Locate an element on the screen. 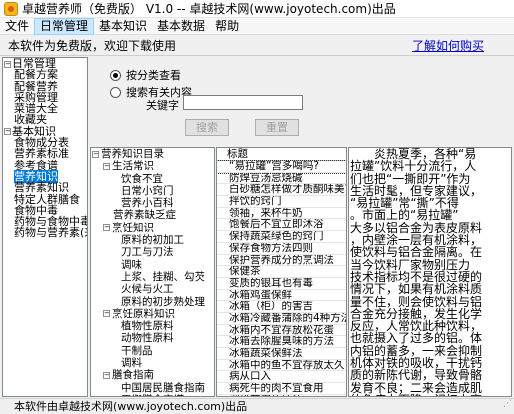 The width and height of the screenshot is (514, 414). resize-grip-icon: ⋰ is located at coordinates (507, 404).